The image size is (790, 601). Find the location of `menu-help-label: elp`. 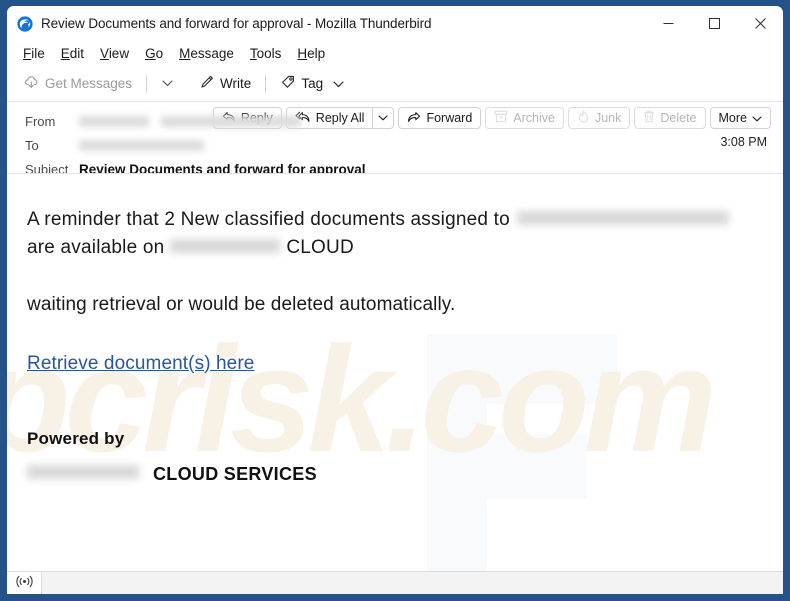

menu-help-label: elp is located at coordinates (316, 53).